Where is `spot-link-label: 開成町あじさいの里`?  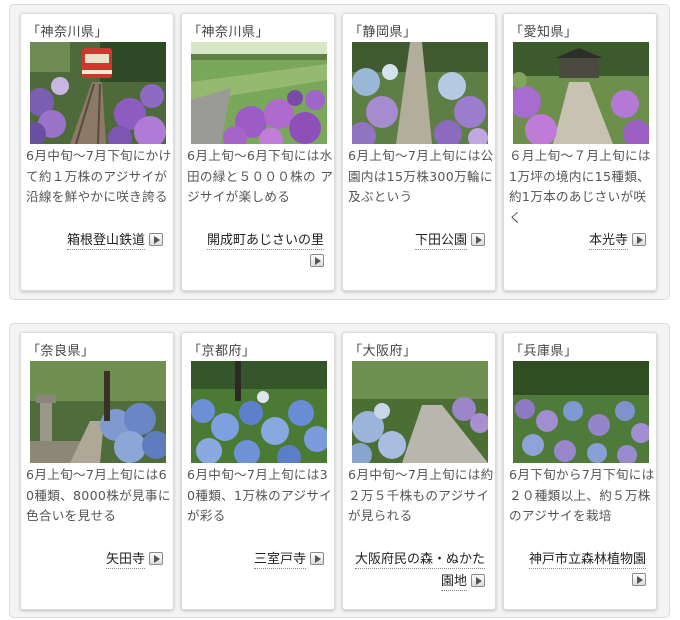
spot-link-label: 開成町あじさいの里 is located at coordinates (265, 241).